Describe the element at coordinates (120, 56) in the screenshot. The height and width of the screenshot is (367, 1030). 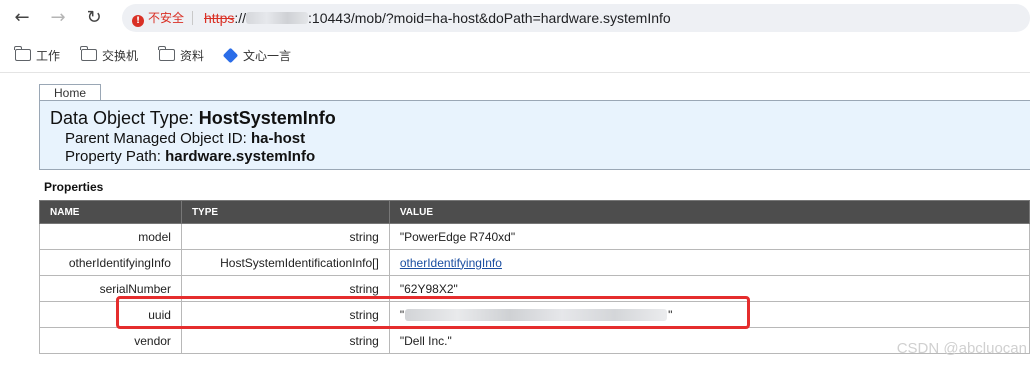
I see `bookmark-label: 交换机` at that location.